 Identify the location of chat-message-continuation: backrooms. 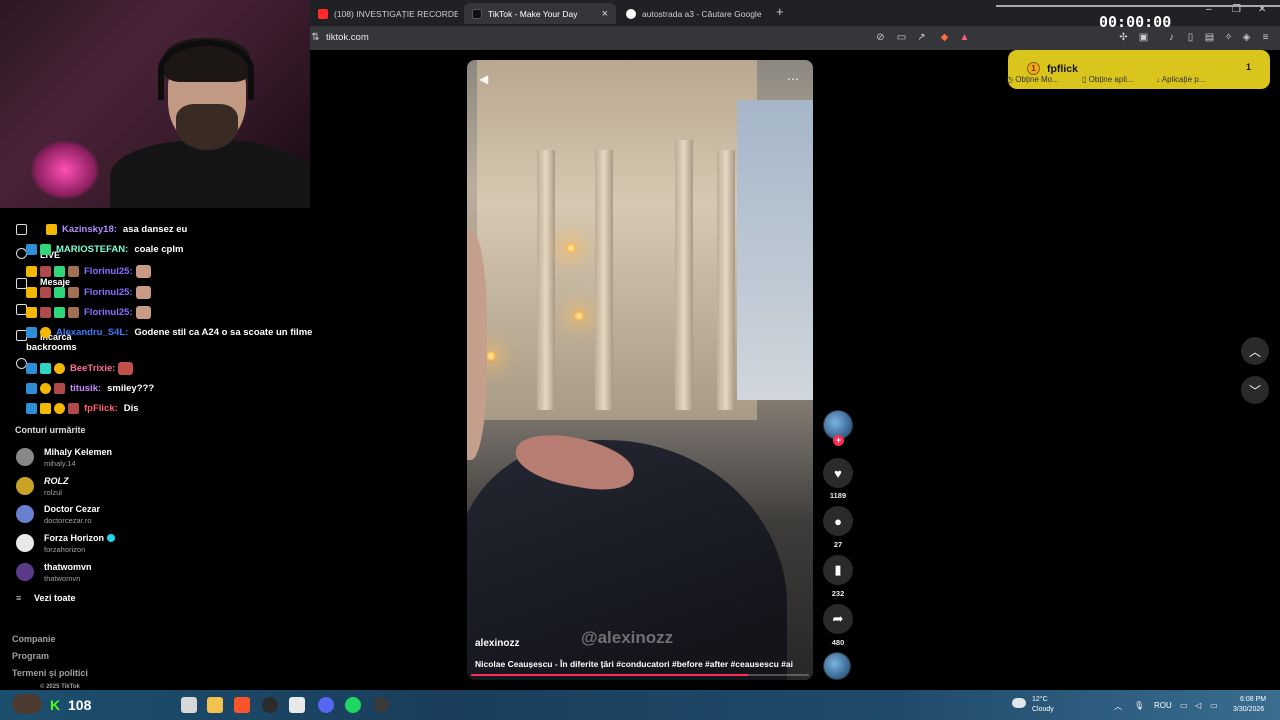
(51, 347).